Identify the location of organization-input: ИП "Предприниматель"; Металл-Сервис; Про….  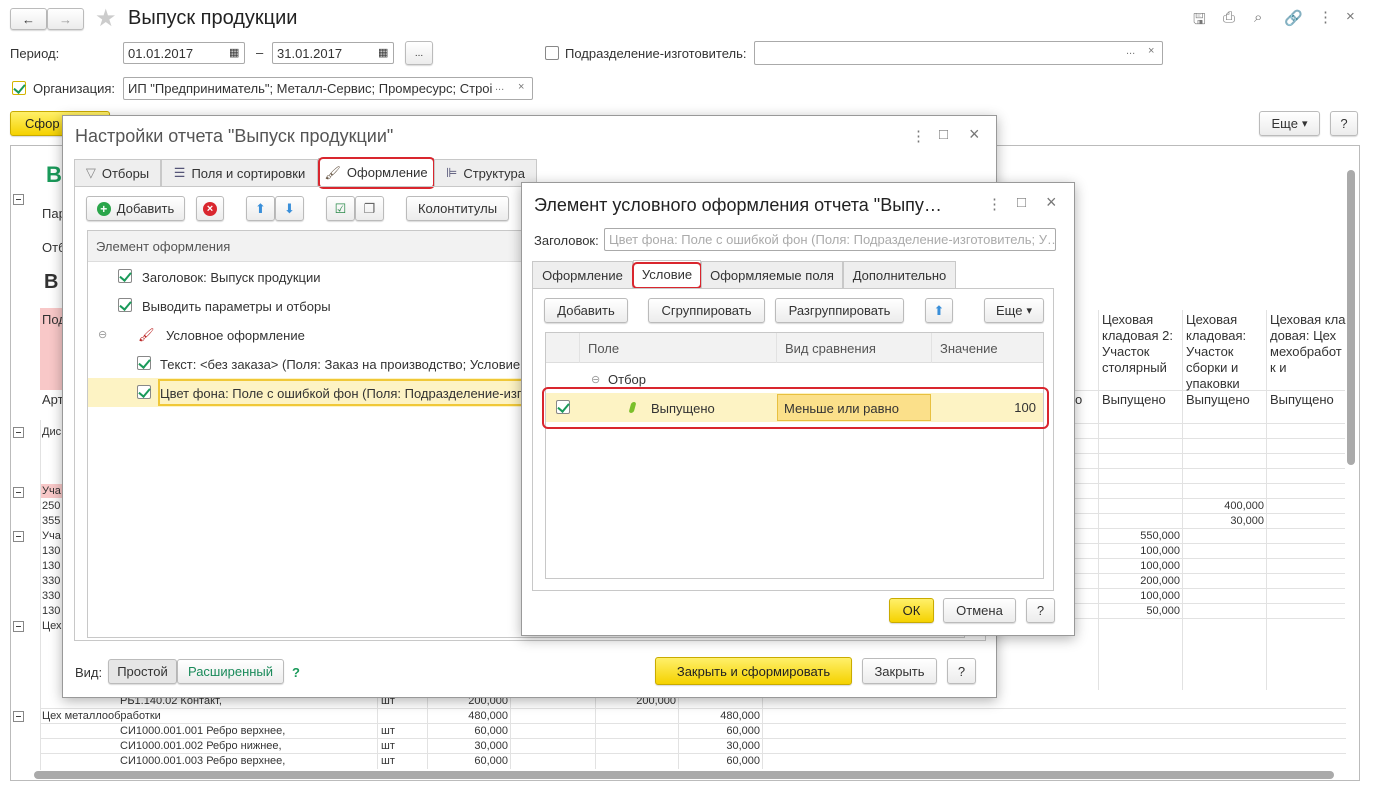
(328, 88).